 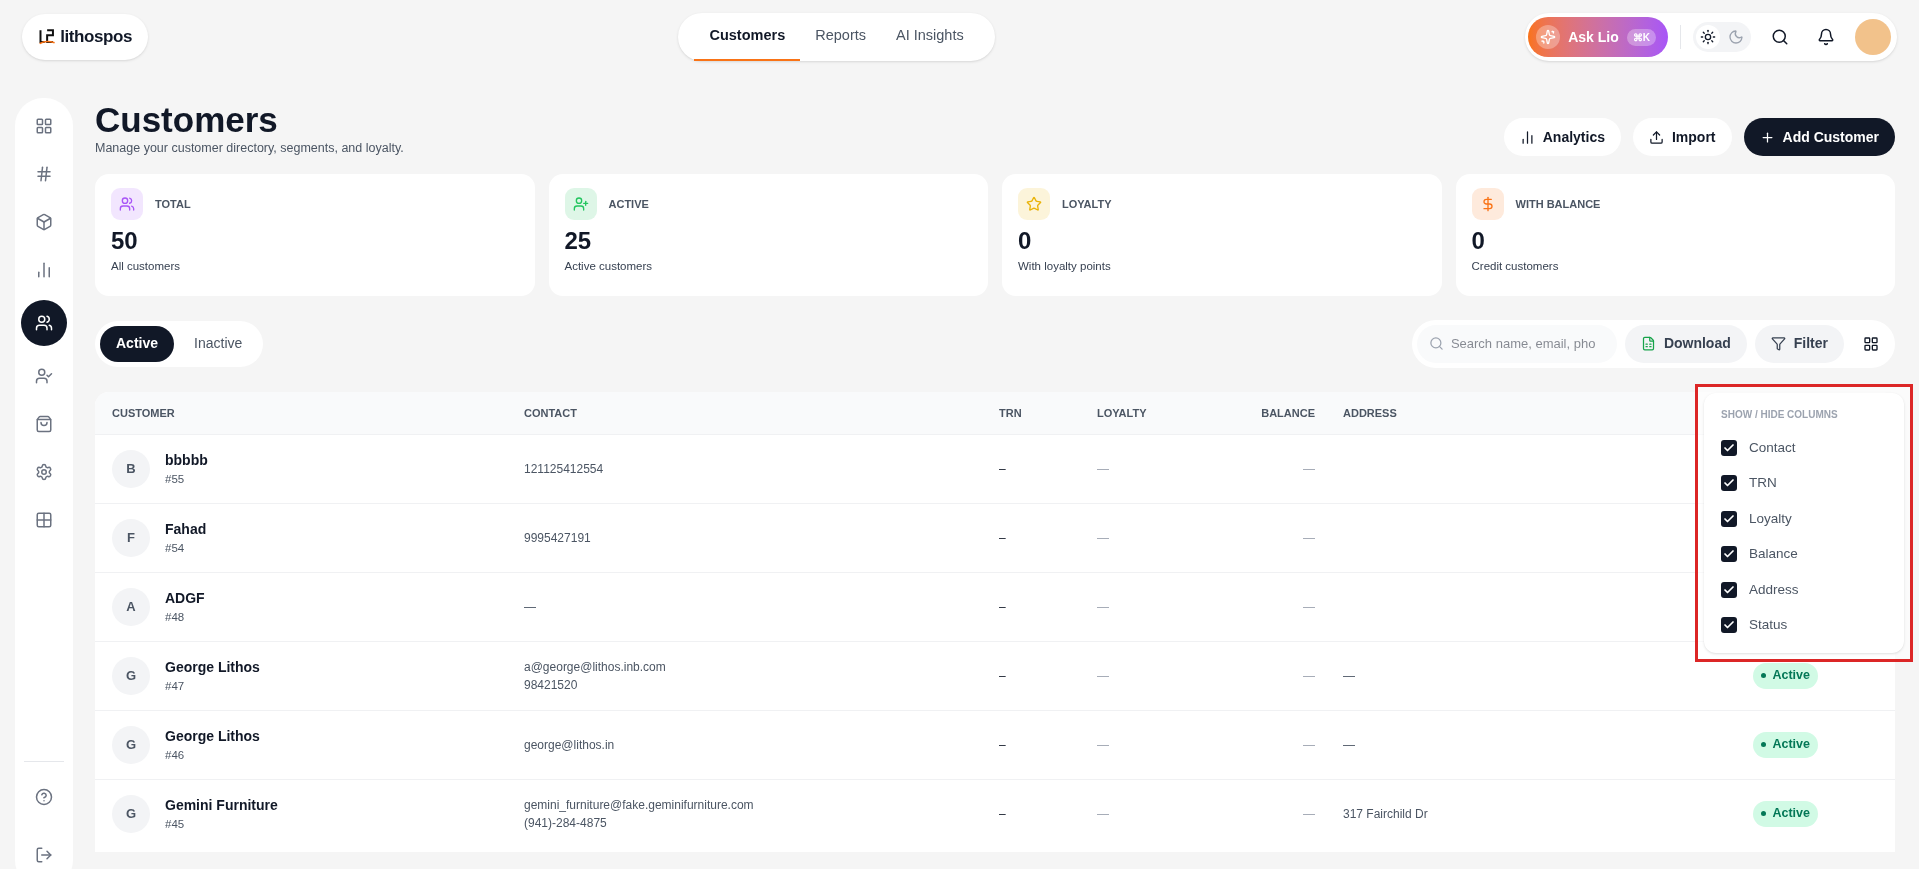 I want to click on customer-id: #55, so click(x=175, y=479).